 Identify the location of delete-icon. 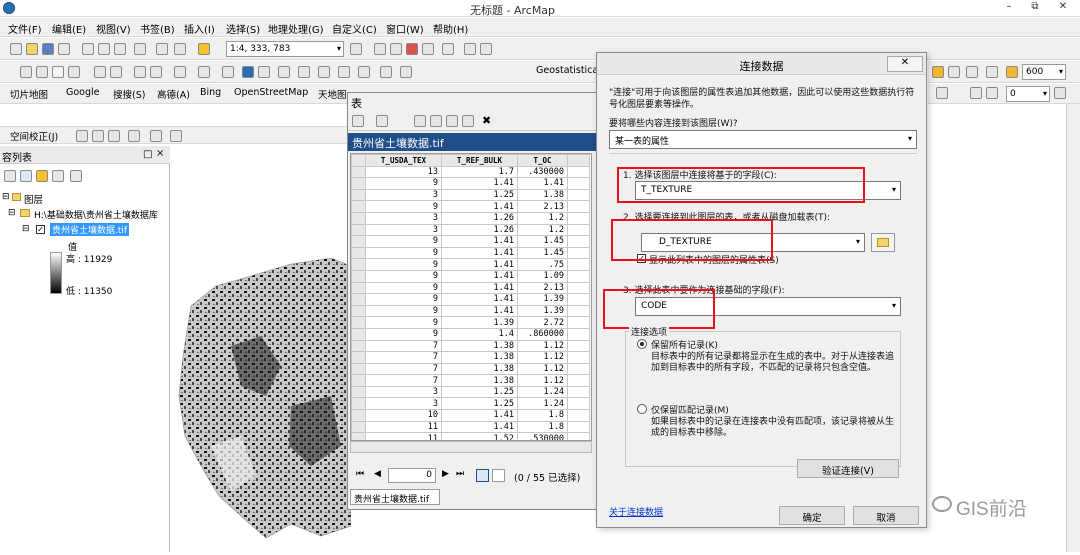
(140, 49).